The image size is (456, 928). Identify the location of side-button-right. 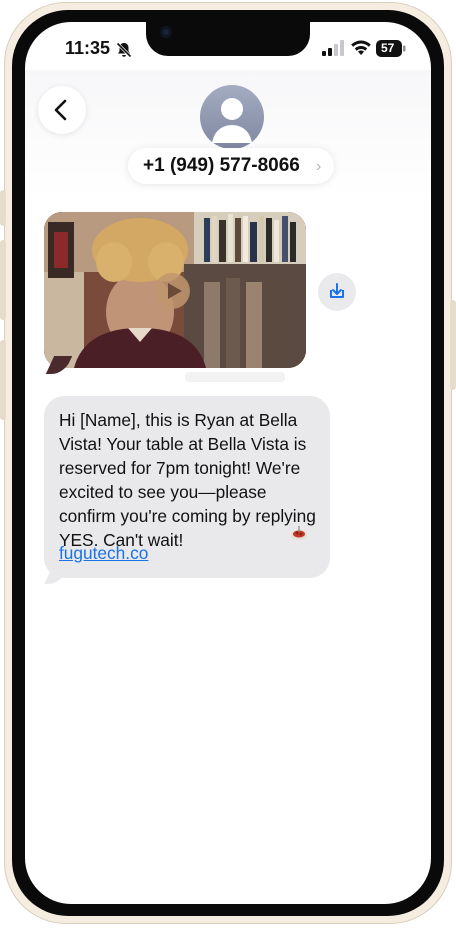
(453, 345).